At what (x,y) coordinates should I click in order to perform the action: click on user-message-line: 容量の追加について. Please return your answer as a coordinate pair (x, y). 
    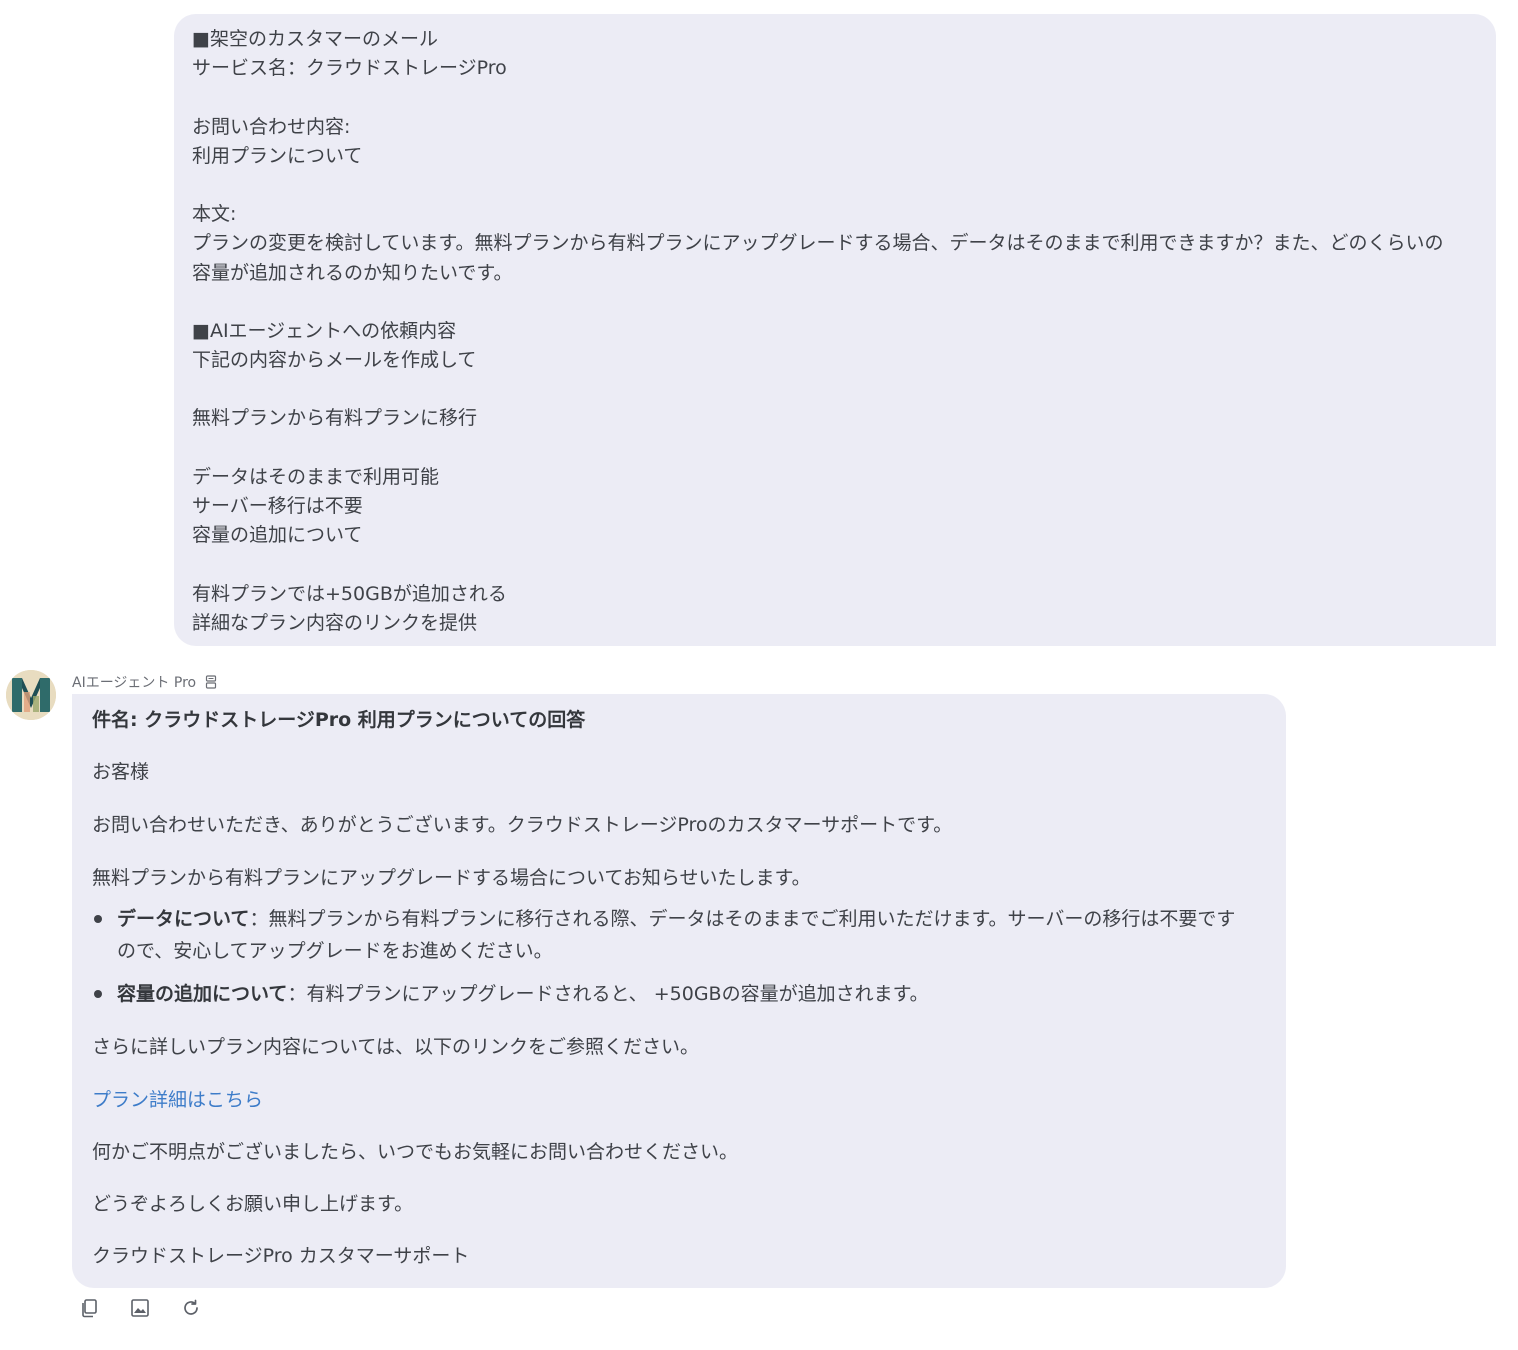
    Looking at the image, I should click on (277, 535).